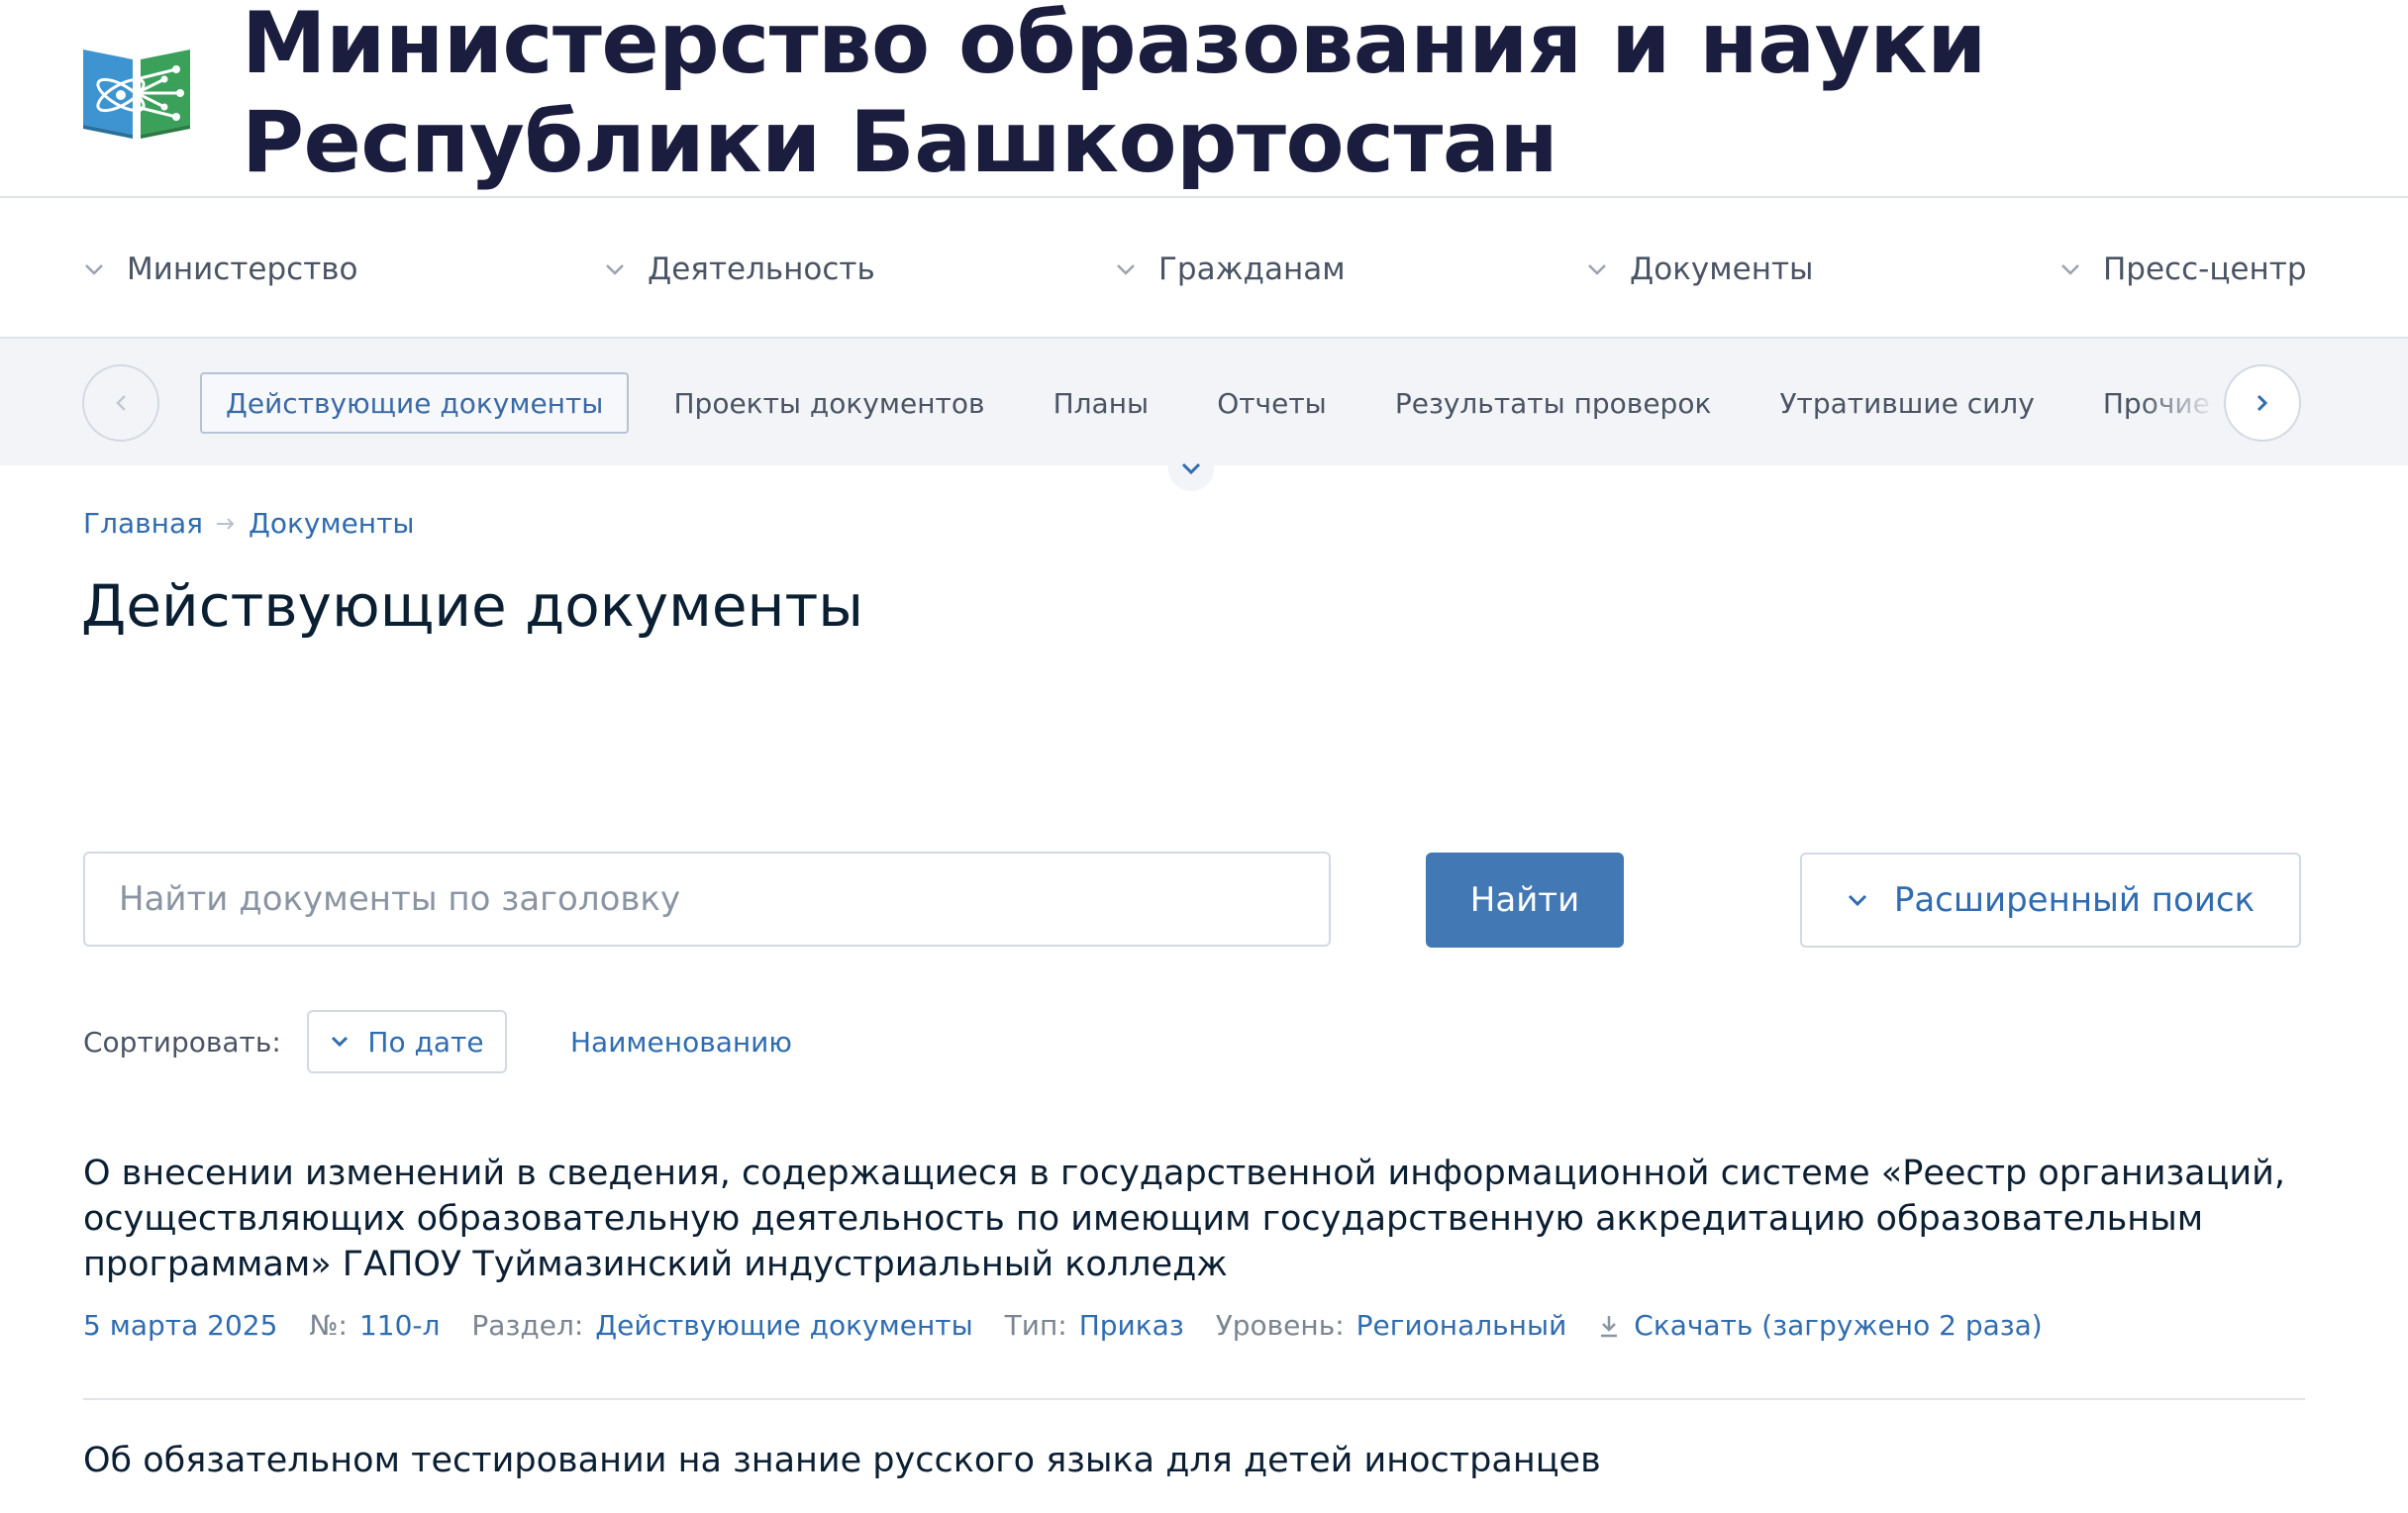  What do you see at coordinates (136, 92) in the screenshot?
I see `ministry-logo-icon` at bounding box center [136, 92].